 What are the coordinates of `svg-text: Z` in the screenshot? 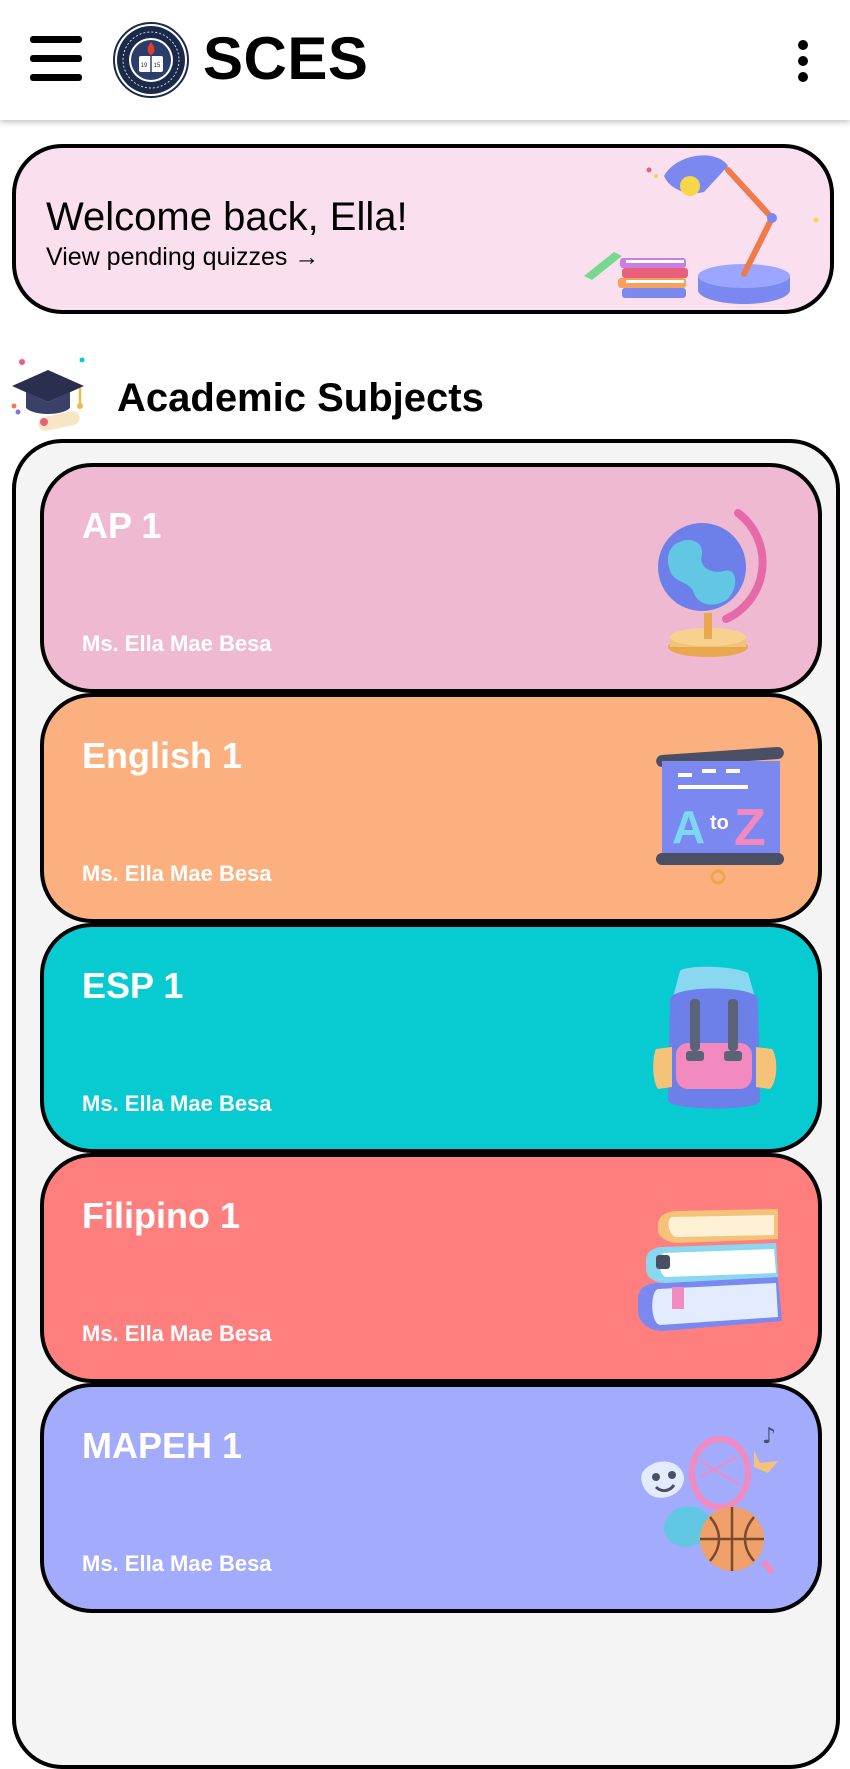 It's located at (750, 828).